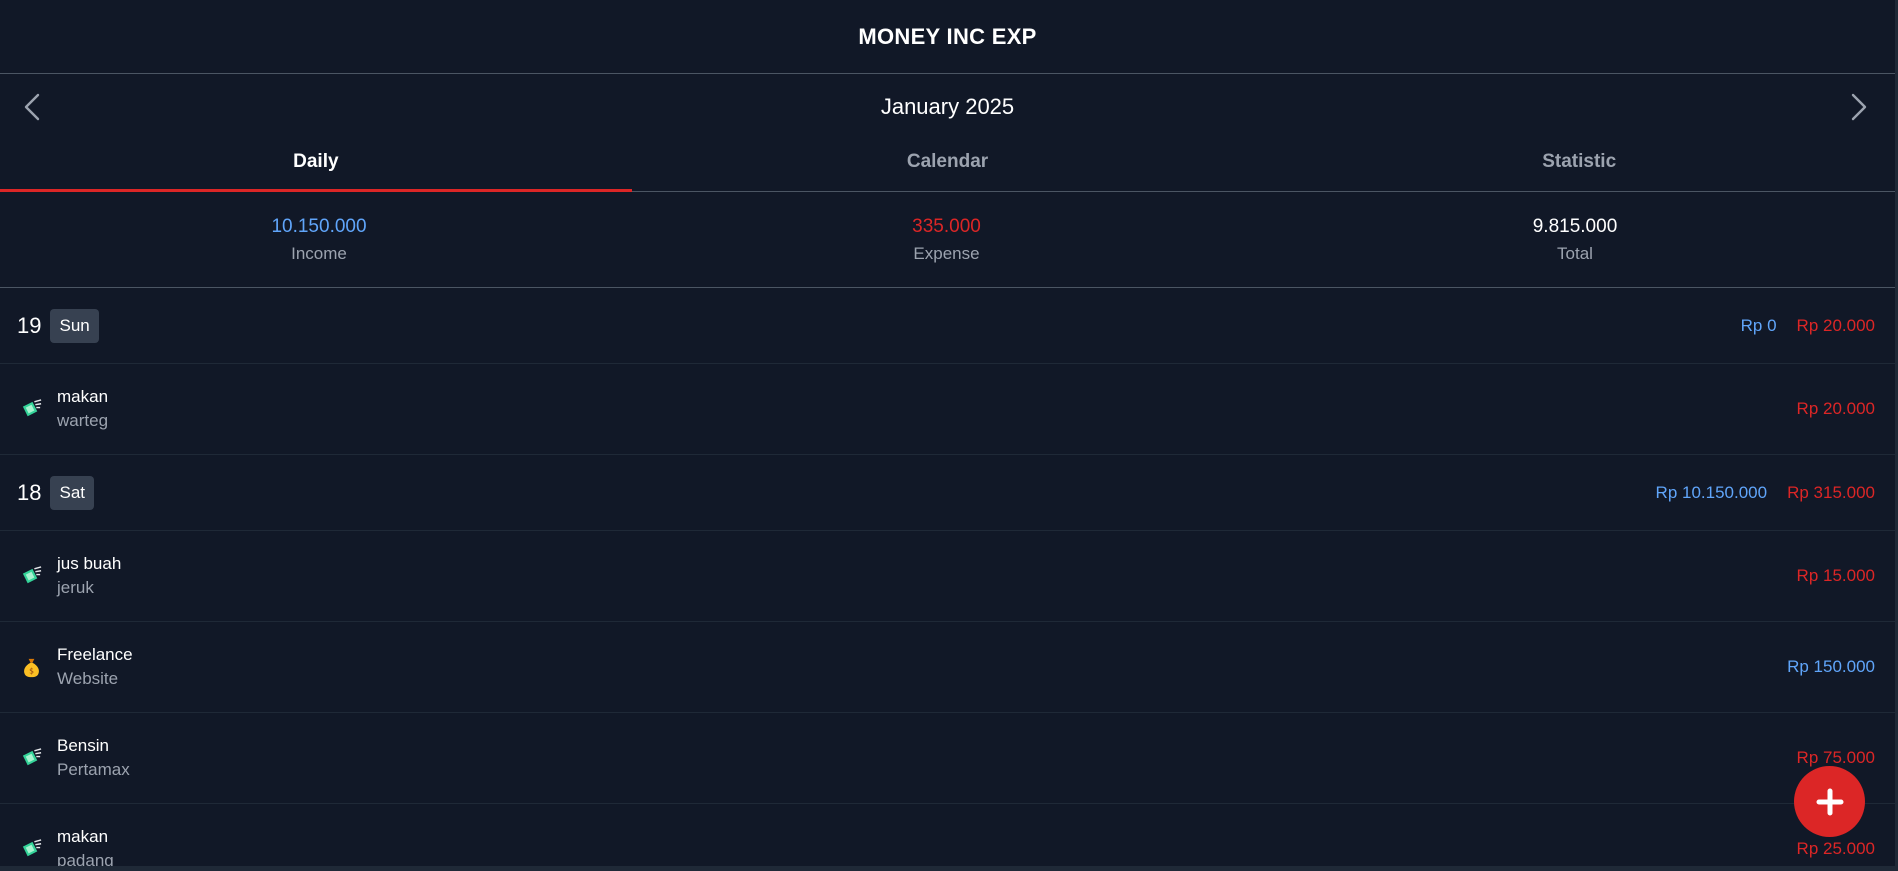 This screenshot has width=1898, height=871. I want to click on transaction-note: Pertamax, so click(93, 769).